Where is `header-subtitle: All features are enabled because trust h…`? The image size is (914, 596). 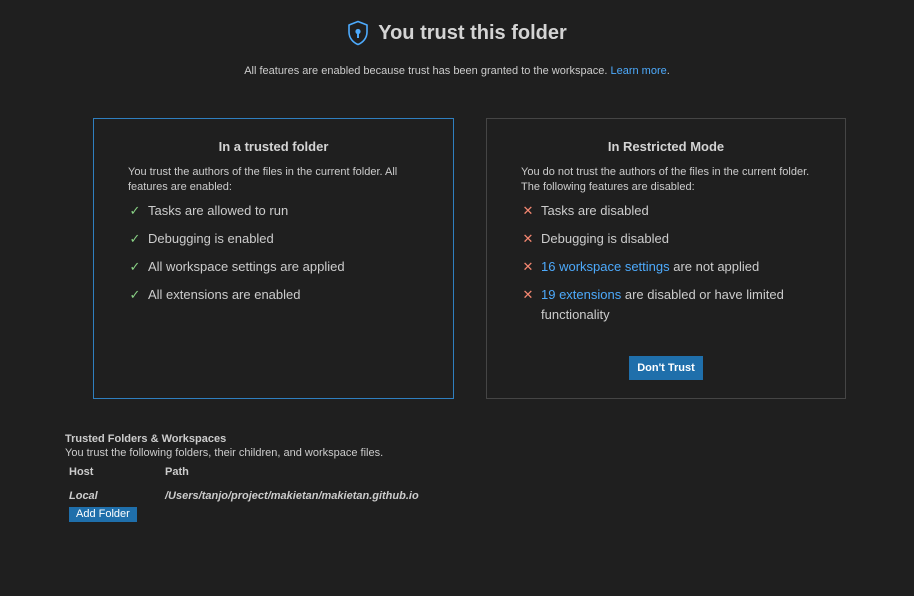
header-subtitle: All features are enabled because trust h… is located at coordinates (457, 71).